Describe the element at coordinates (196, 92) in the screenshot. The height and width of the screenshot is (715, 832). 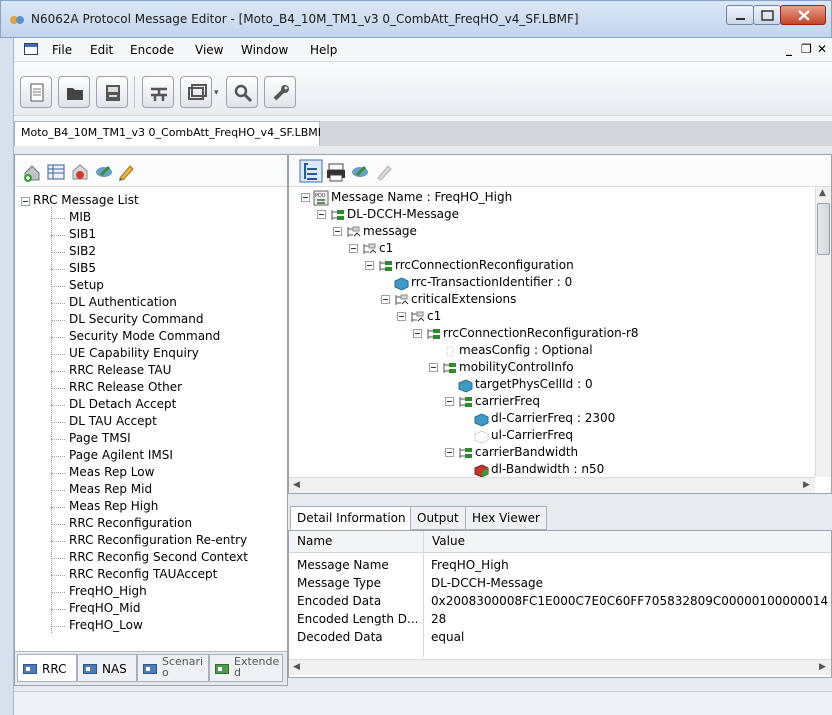
I see `window-button` at that location.